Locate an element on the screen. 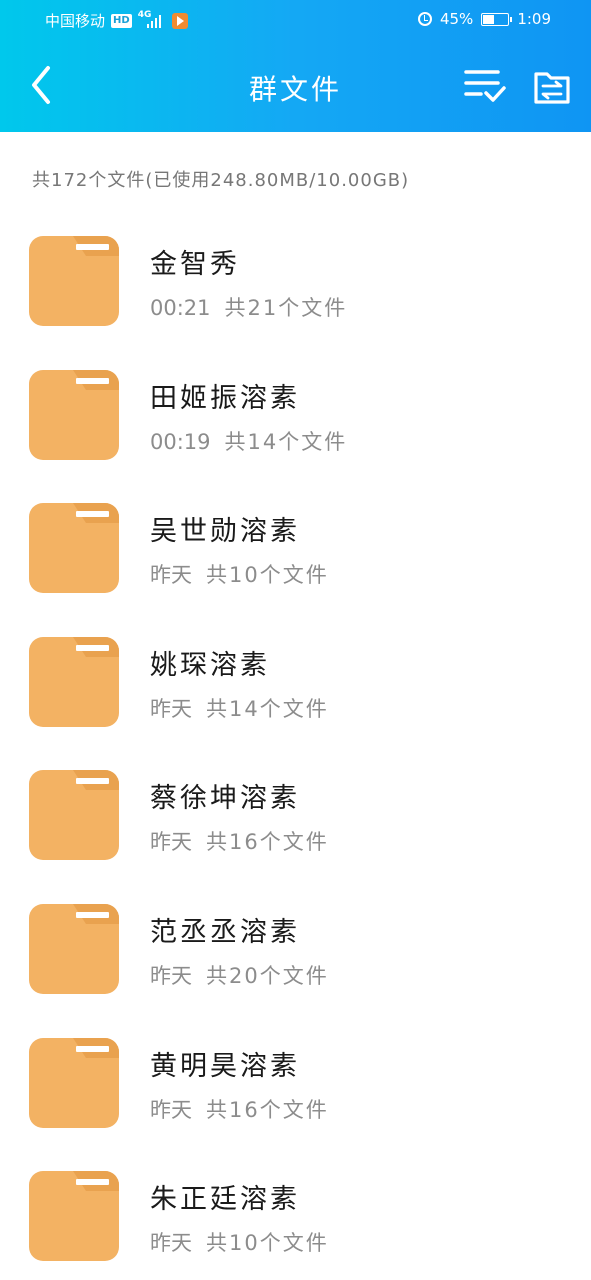 The width and height of the screenshot is (591, 1280). folder-time: 00:21 is located at coordinates (180, 308).